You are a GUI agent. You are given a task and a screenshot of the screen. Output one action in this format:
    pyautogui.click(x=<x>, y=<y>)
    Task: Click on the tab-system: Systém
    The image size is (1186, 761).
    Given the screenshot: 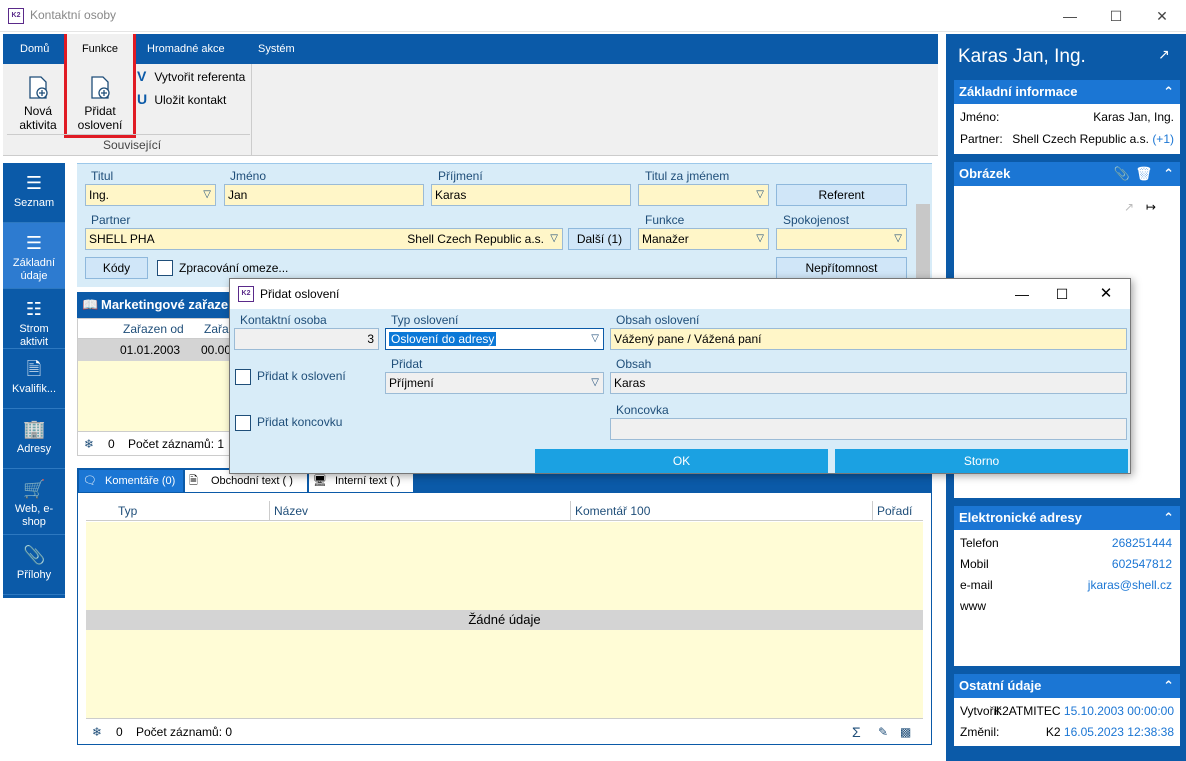 What is the action you would take?
    pyautogui.click(x=276, y=49)
    